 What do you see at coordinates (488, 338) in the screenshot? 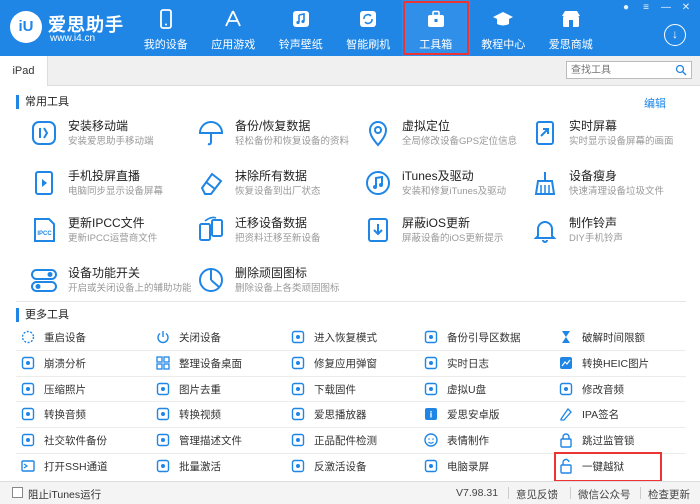
I see `more-tool-item: 备份引导区数据` at bounding box center [488, 338].